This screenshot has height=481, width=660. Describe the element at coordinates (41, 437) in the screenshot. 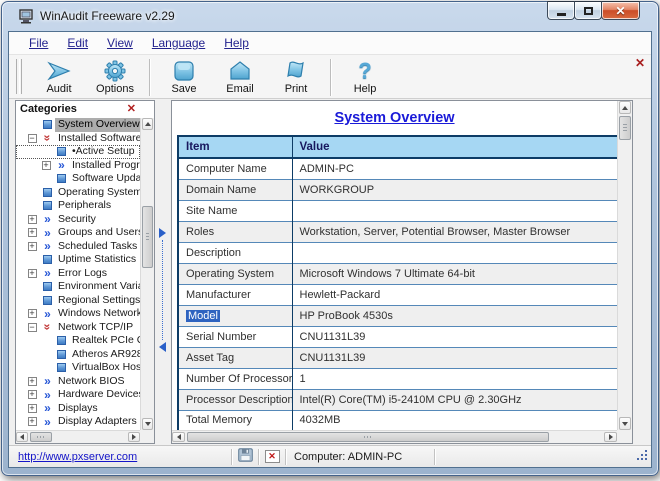

I see `tree-hscroll-thumb` at that location.